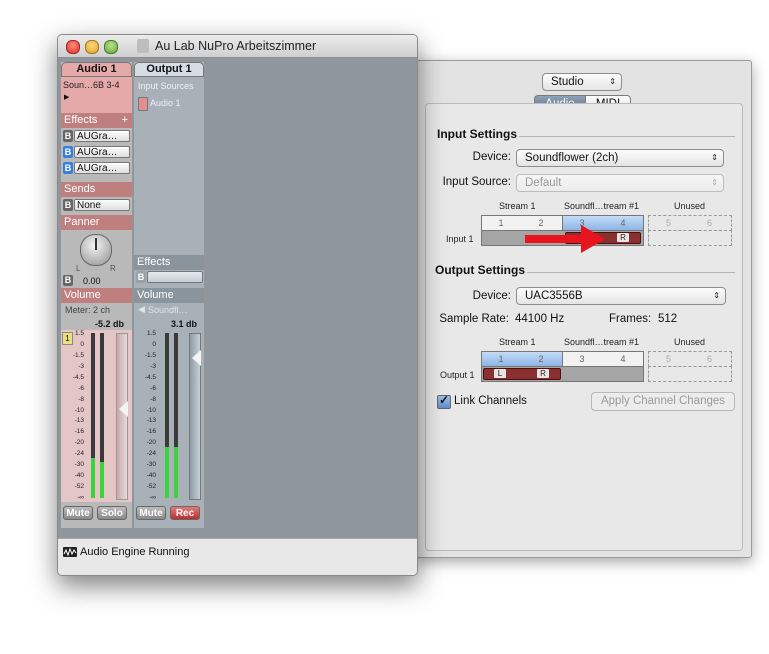  Describe the element at coordinates (602, 342) in the screenshot. I see `out-stream2-label: Soundfl…tream #1` at that location.